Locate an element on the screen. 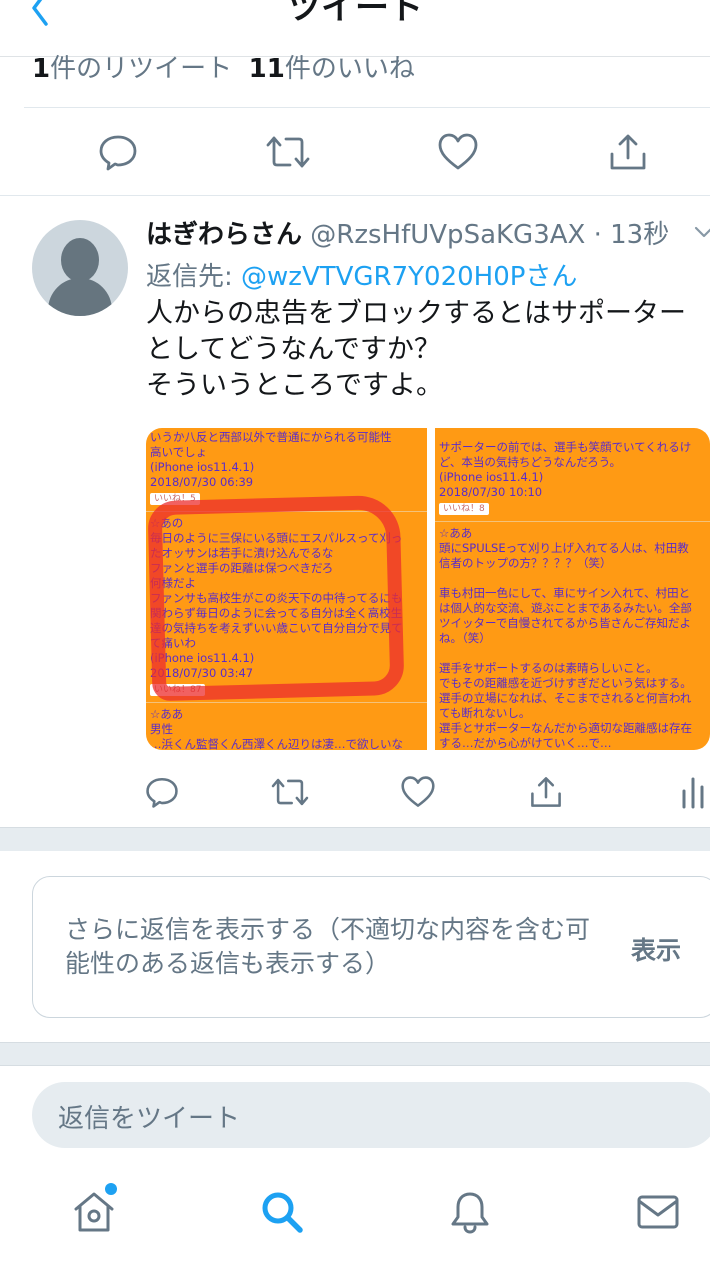 This screenshot has width=710, height=1262. author-name: はぎわらさん is located at coordinates (224, 235).